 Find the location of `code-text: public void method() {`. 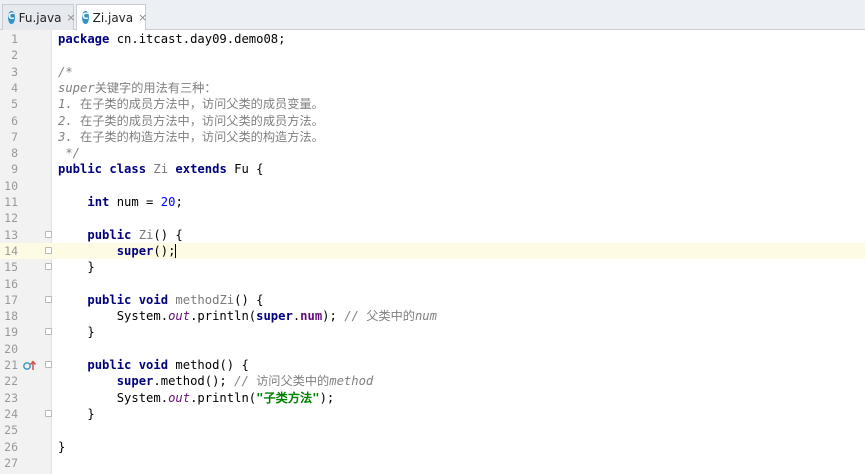

code-text: public void method() { is located at coordinates (153, 365).